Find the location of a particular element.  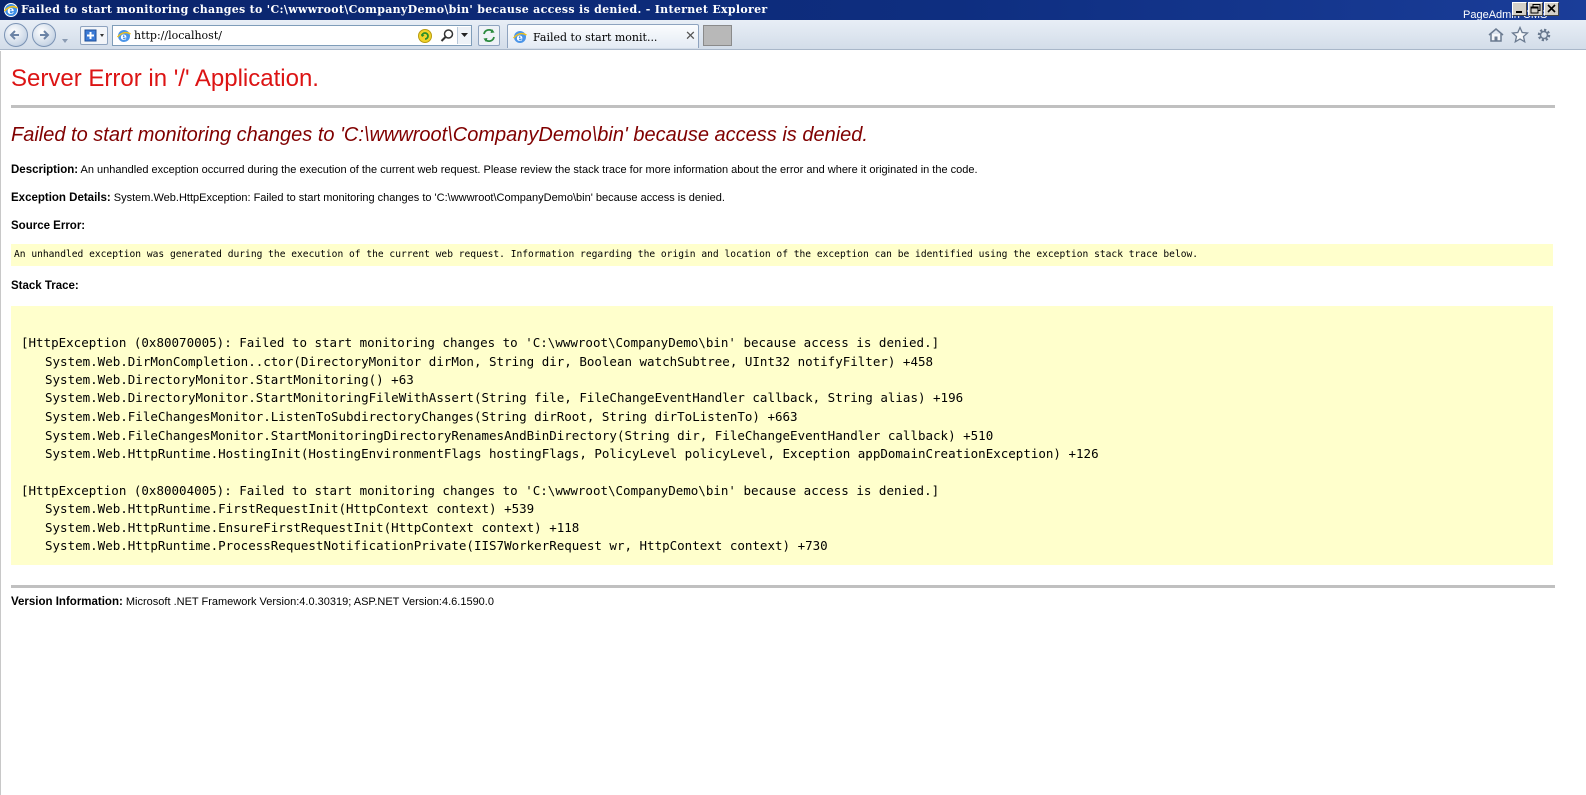

exception-label: Exception Details: is located at coordinates (61, 198).